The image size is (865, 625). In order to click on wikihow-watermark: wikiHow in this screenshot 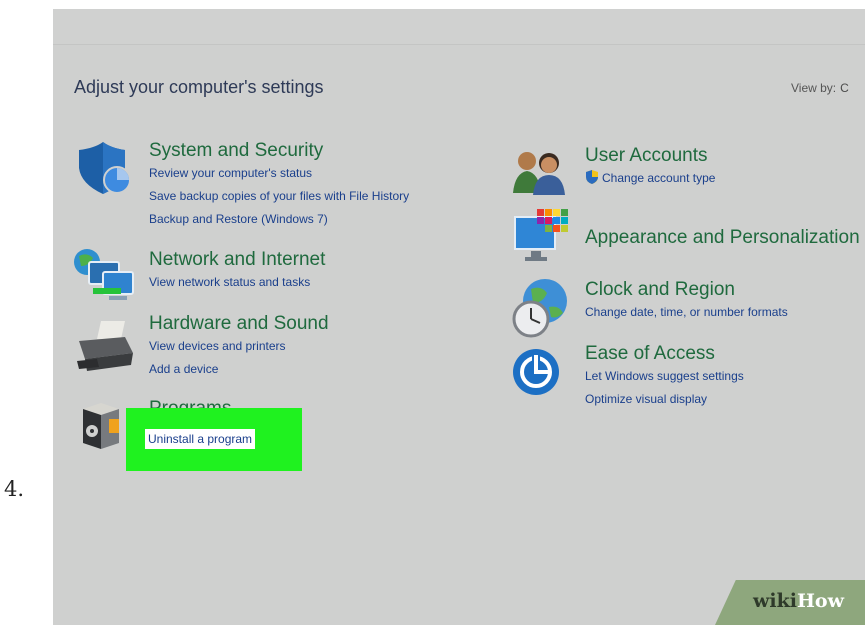, I will do `click(790, 602)`.